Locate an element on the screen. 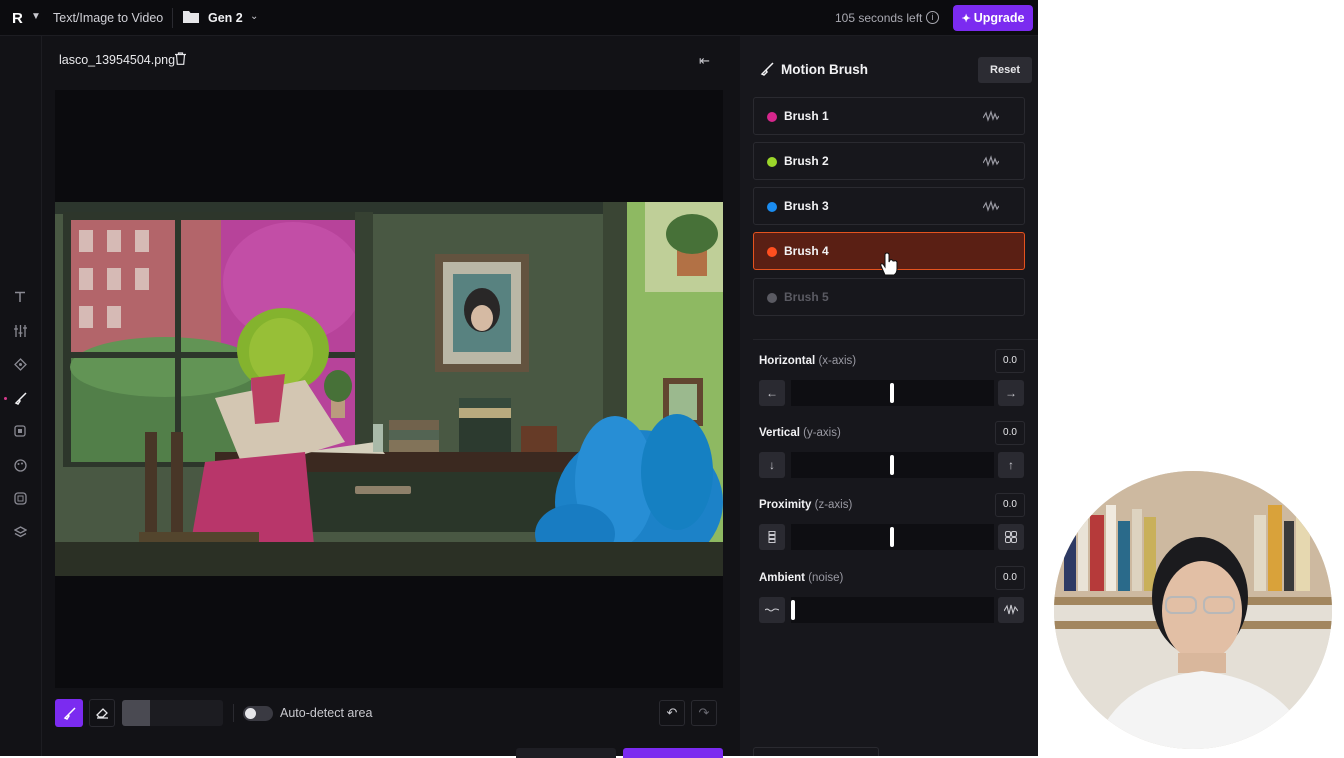 The height and width of the screenshot is (758, 1344). info-icon: i is located at coordinates (932, 17).